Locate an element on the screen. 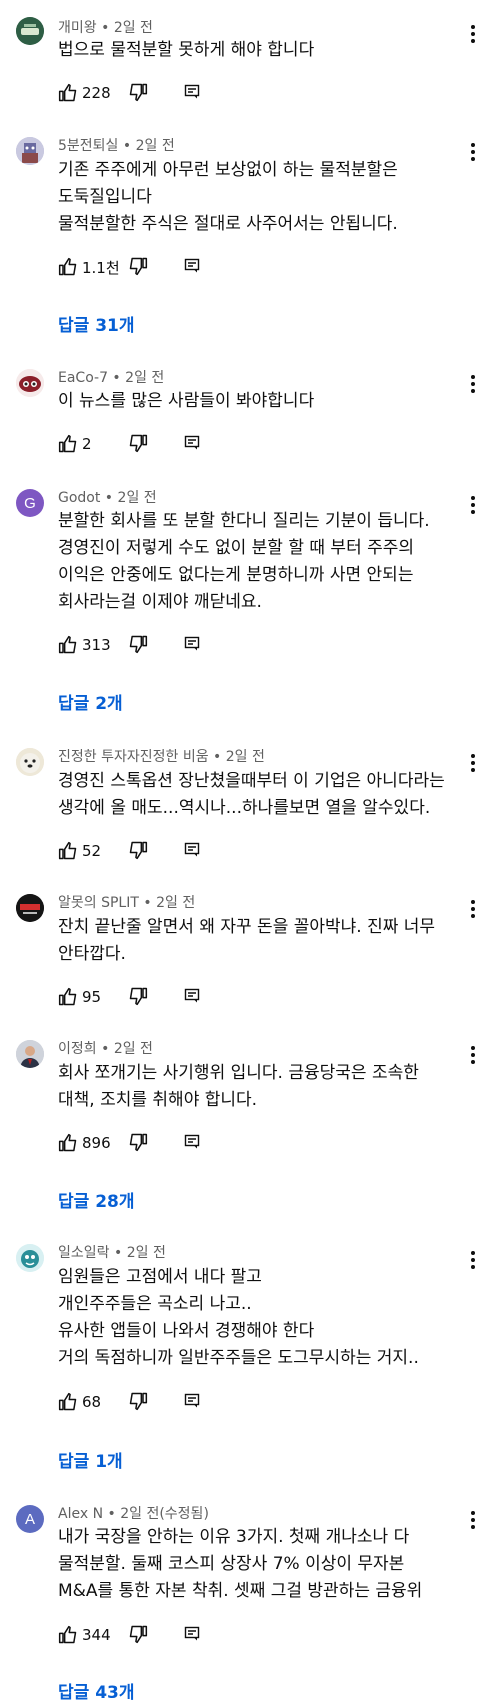  robot-avatar-icon is located at coordinates (30, 151).